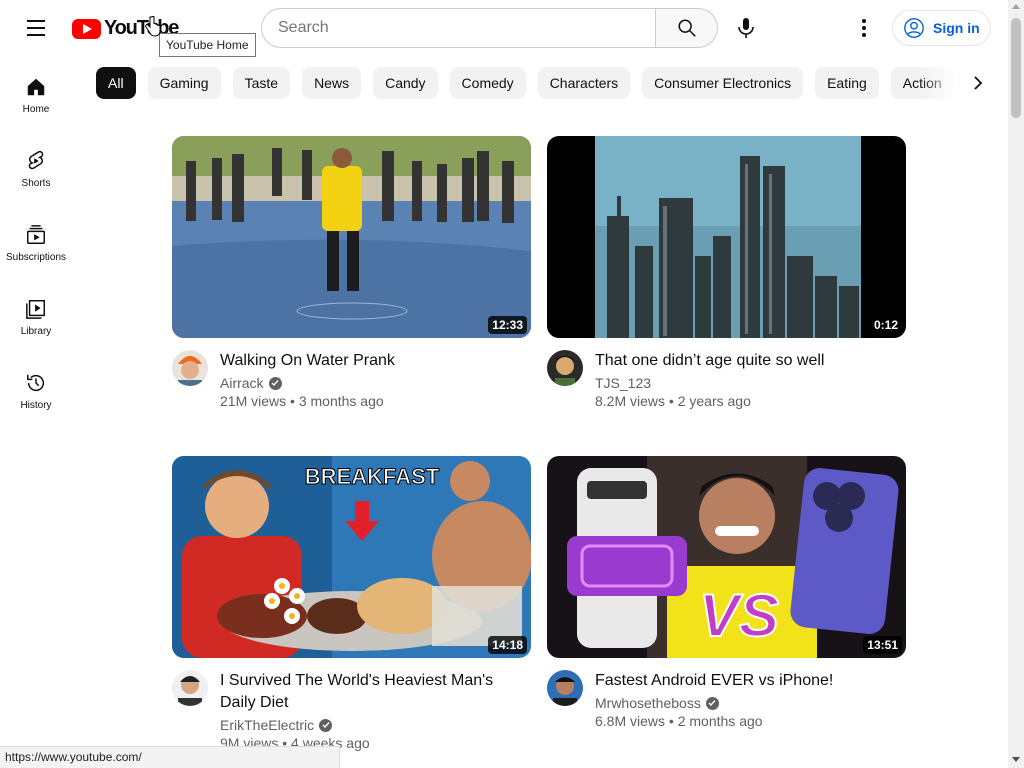 The width and height of the screenshot is (1024, 768). I want to click on chip-gaming: Gaming, so click(184, 83).